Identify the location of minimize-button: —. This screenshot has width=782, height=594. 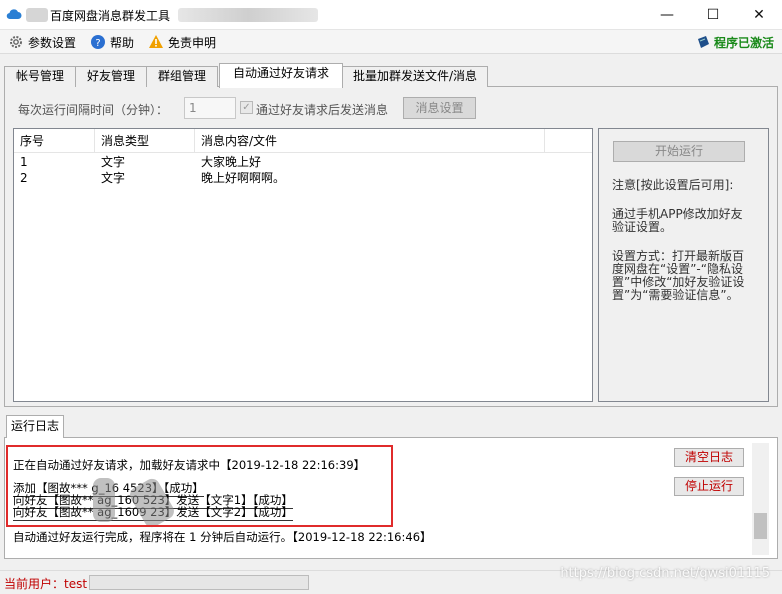
(667, 15).